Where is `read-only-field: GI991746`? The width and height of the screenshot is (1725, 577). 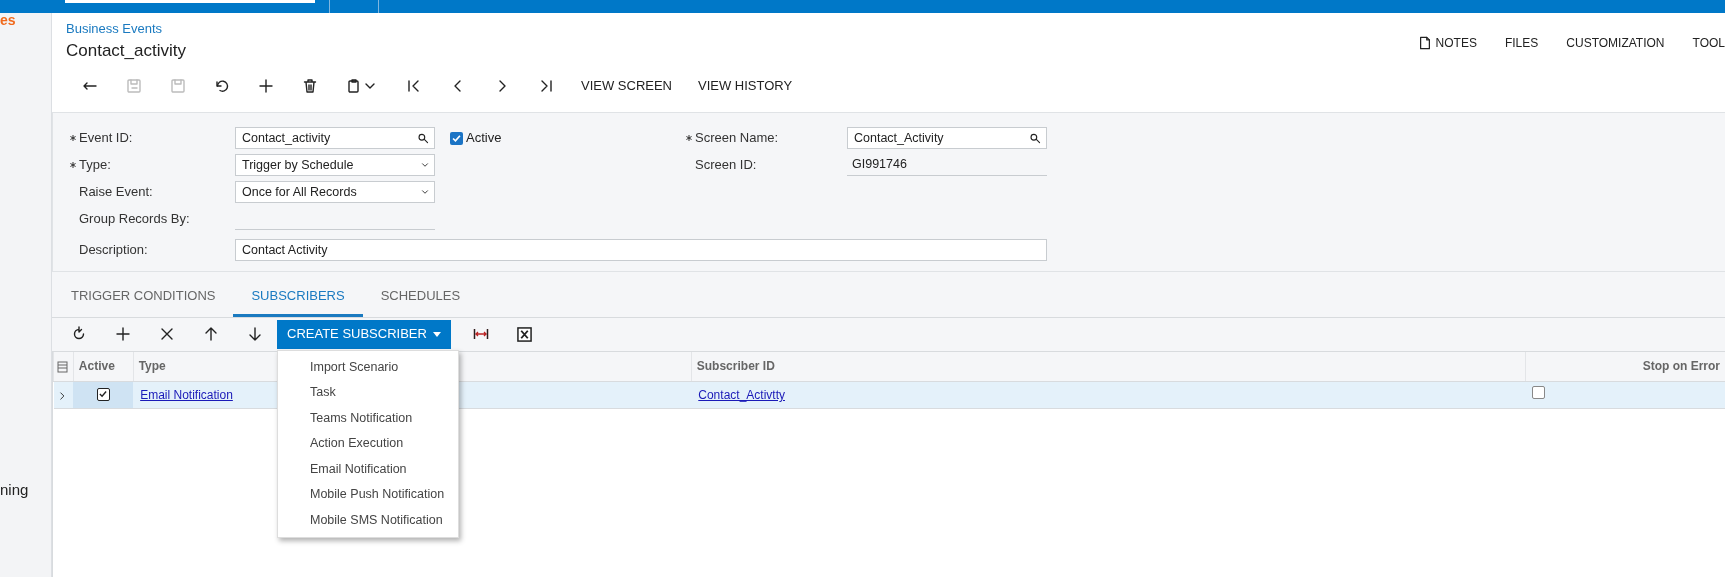 read-only-field: GI991746 is located at coordinates (947, 165).